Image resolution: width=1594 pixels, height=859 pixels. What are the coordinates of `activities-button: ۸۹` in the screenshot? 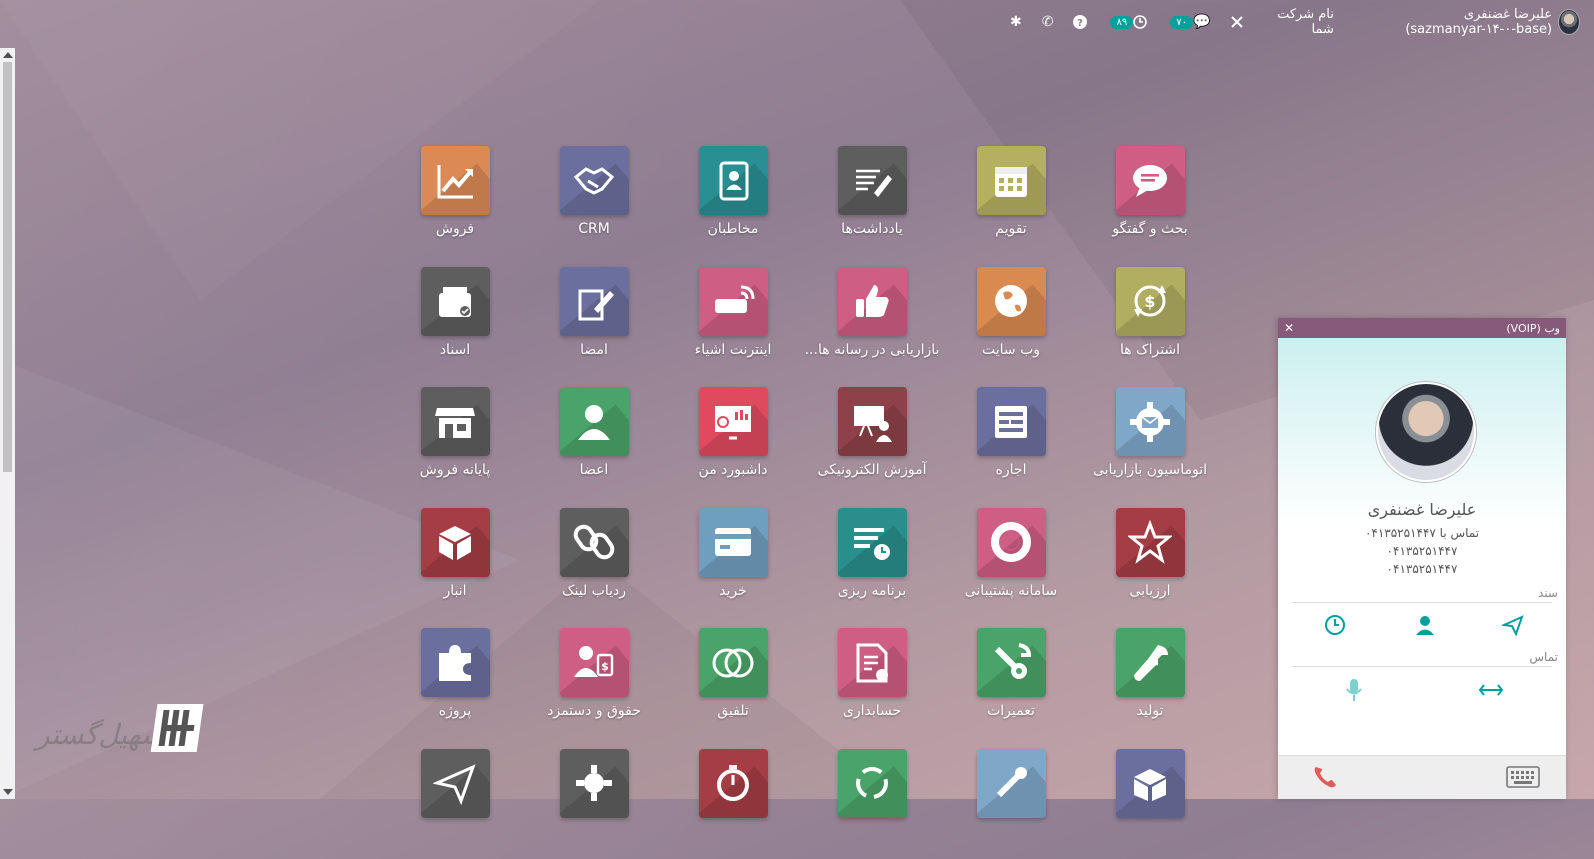 It's located at (1127, 22).